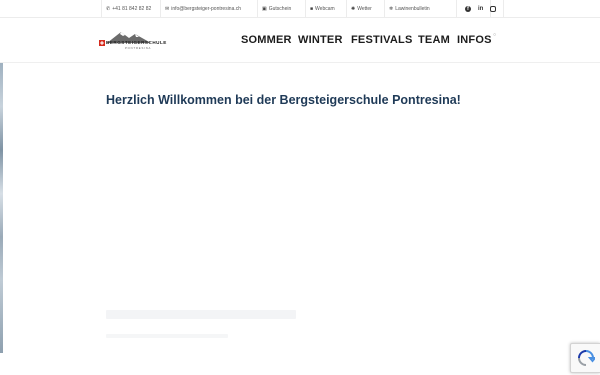 This screenshot has height=375, width=600. Describe the element at coordinates (108, 9) in the screenshot. I see `phone-icon: ✆` at that location.